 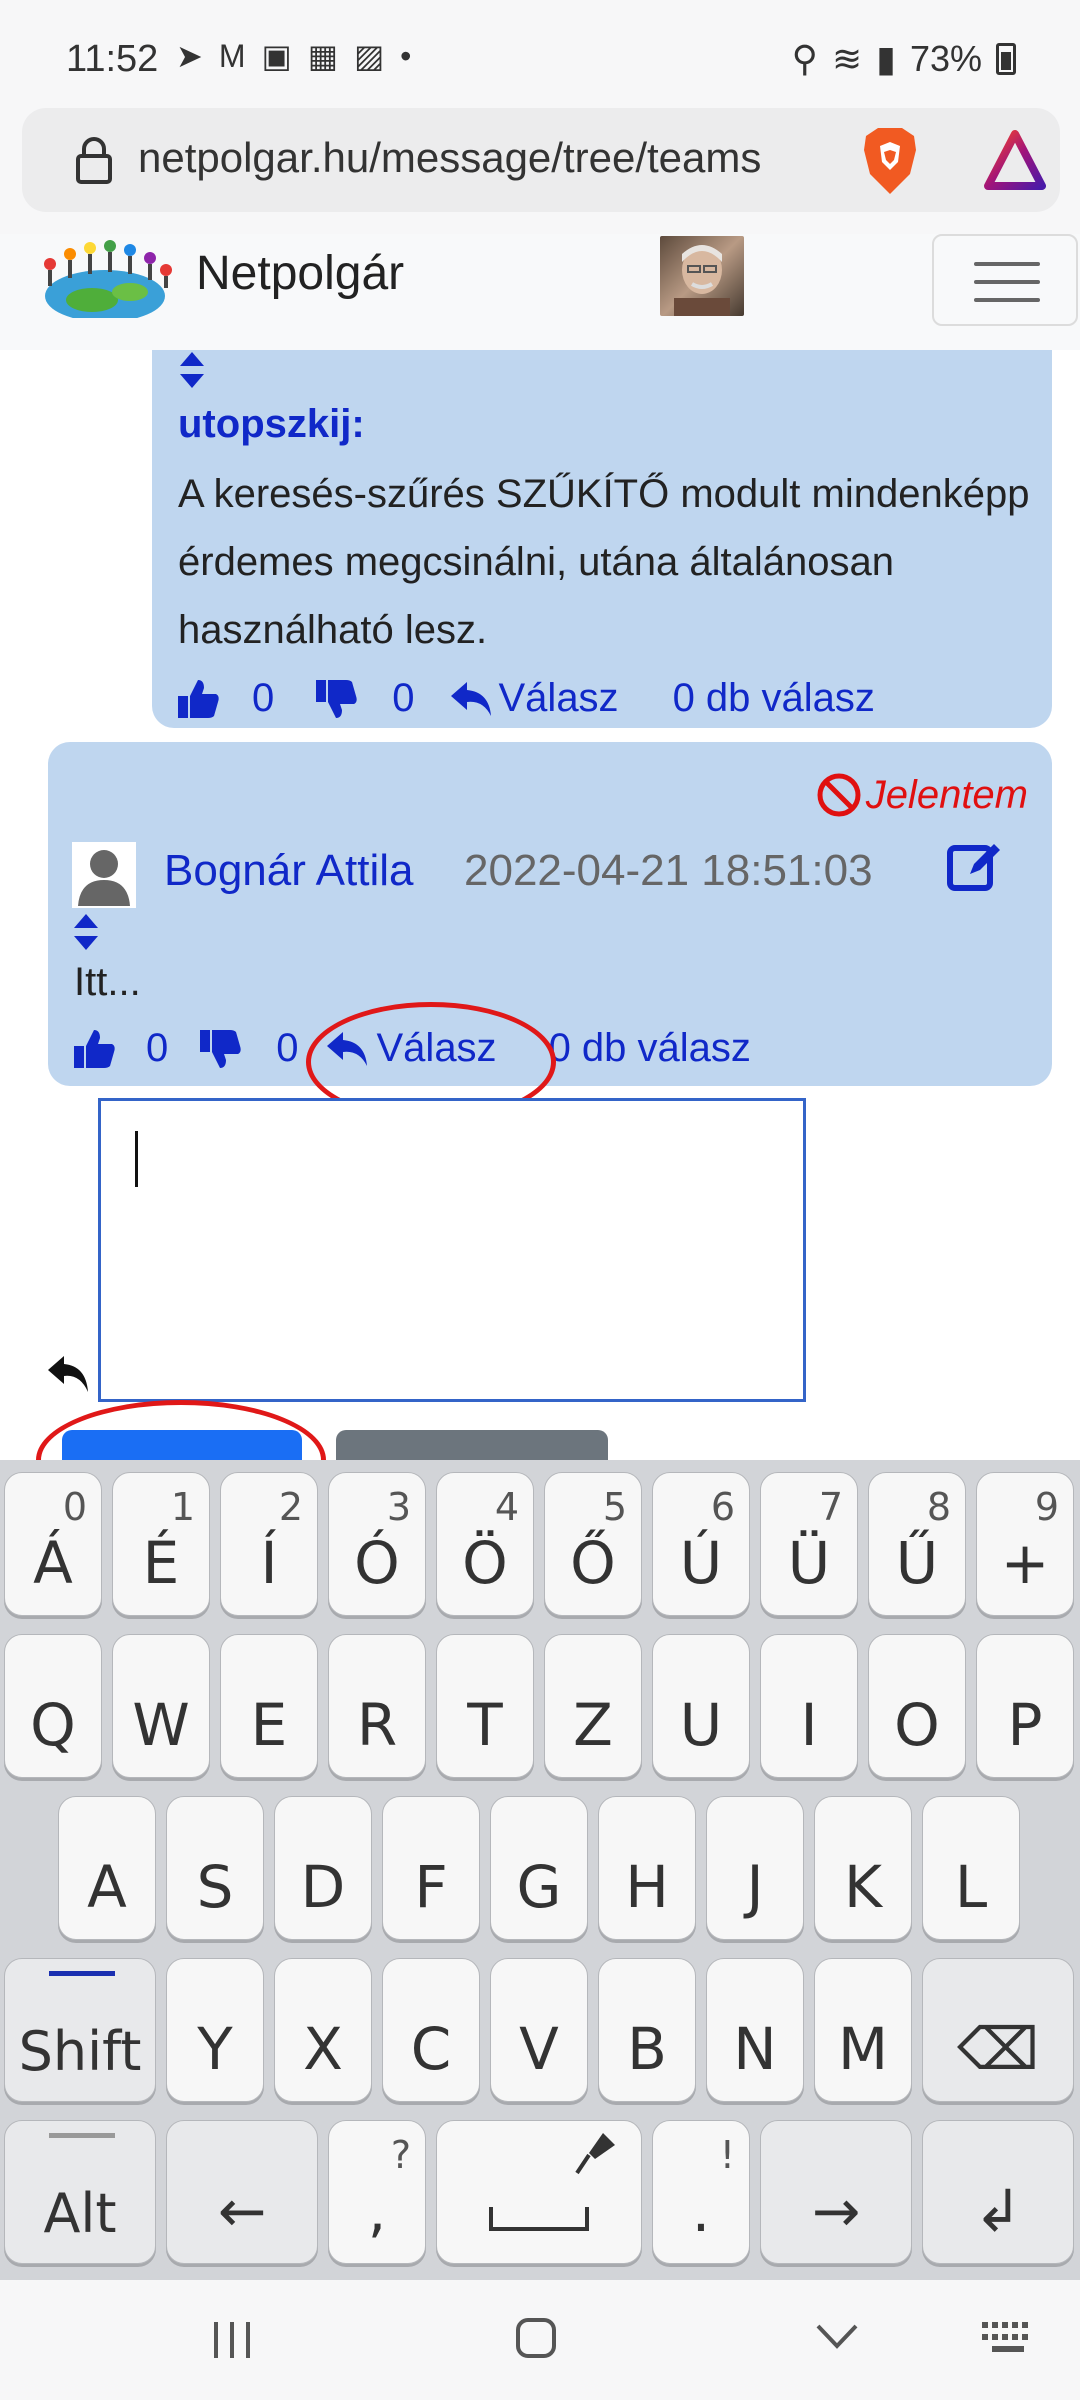 What do you see at coordinates (539, 1868) in the screenshot?
I see `key: G` at bounding box center [539, 1868].